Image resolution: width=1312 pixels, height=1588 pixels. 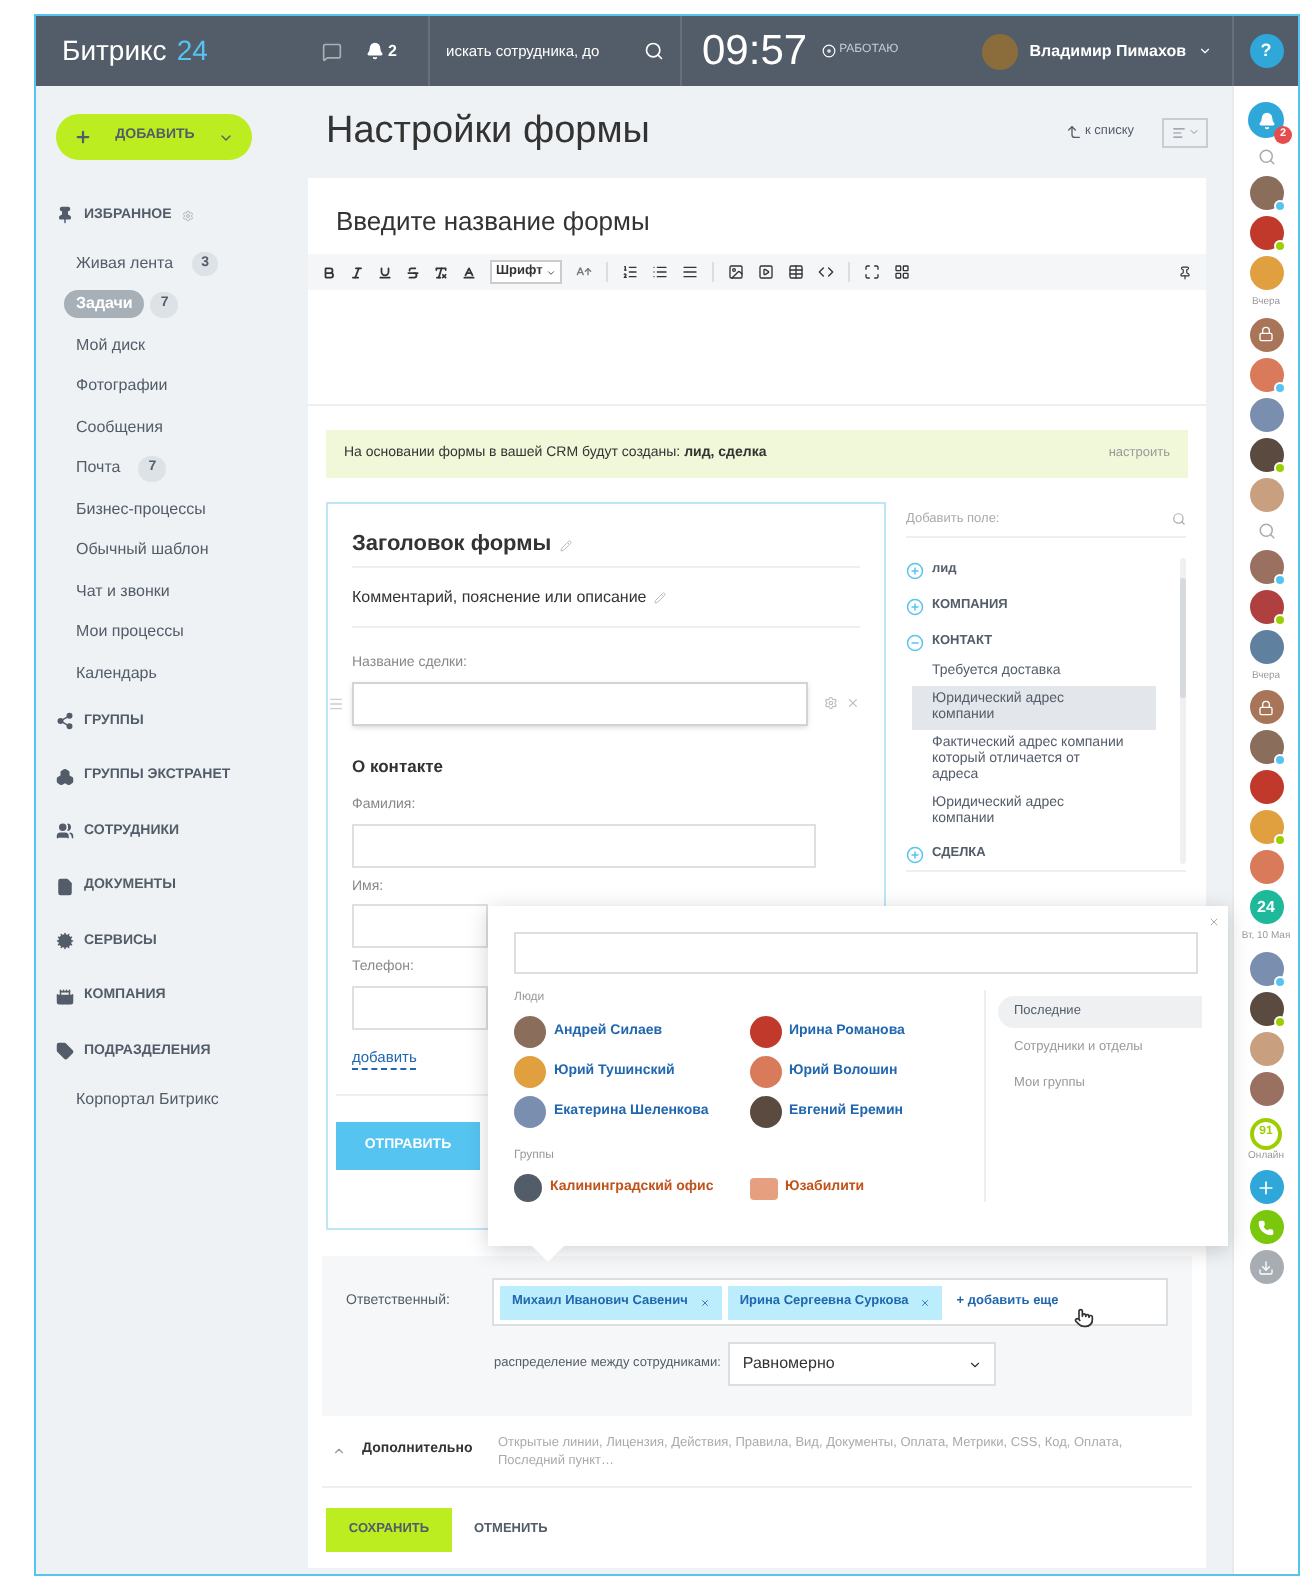 I want to click on bold-icon, so click(x=329, y=272).